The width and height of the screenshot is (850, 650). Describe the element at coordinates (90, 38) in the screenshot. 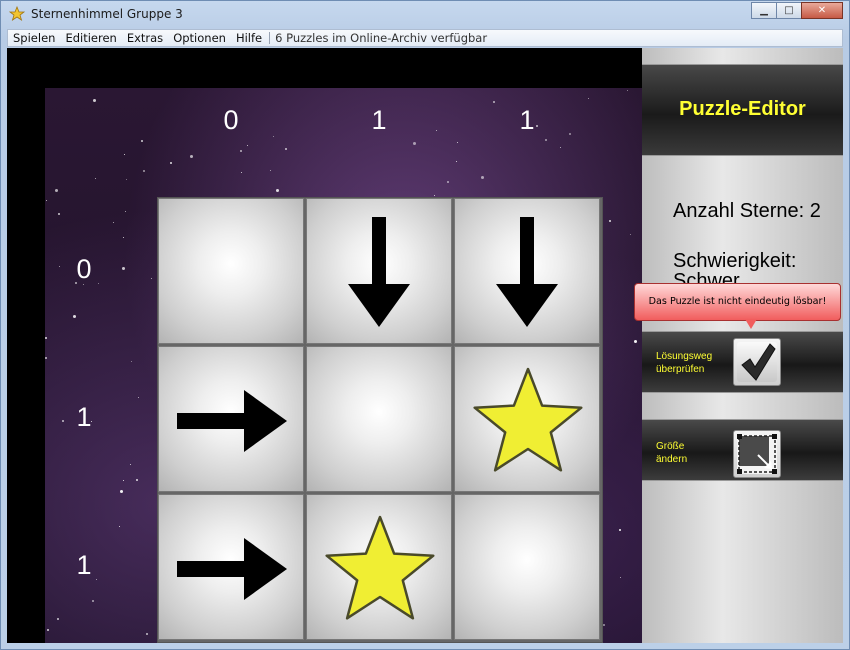

I see `menu-editieren: Editieren` at that location.